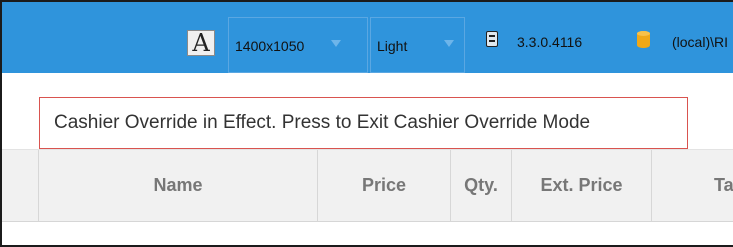 The height and width of the screenshot is (247, 733). Describe the element at coordinates (700, 42) in the screenshot. I see `server-label: (local)\RI` at that location.